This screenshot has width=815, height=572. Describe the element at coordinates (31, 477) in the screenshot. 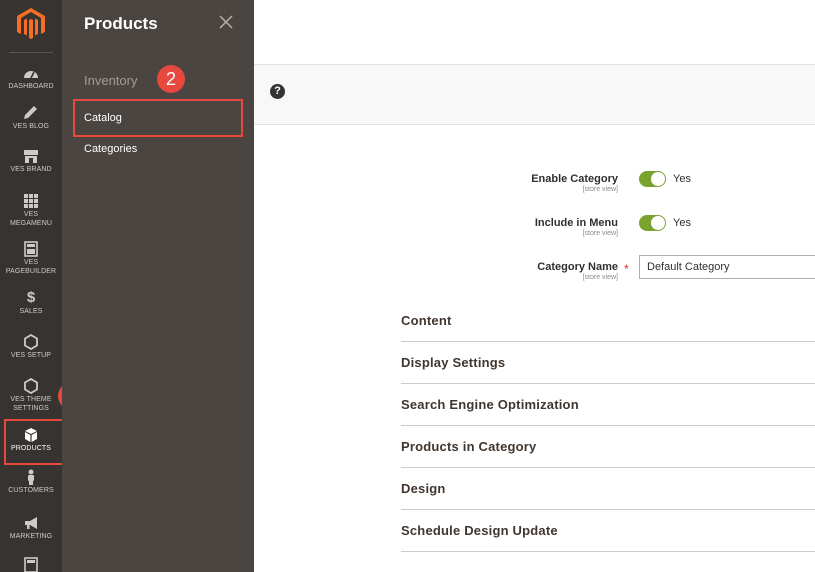

I see `person-icon` at that location.